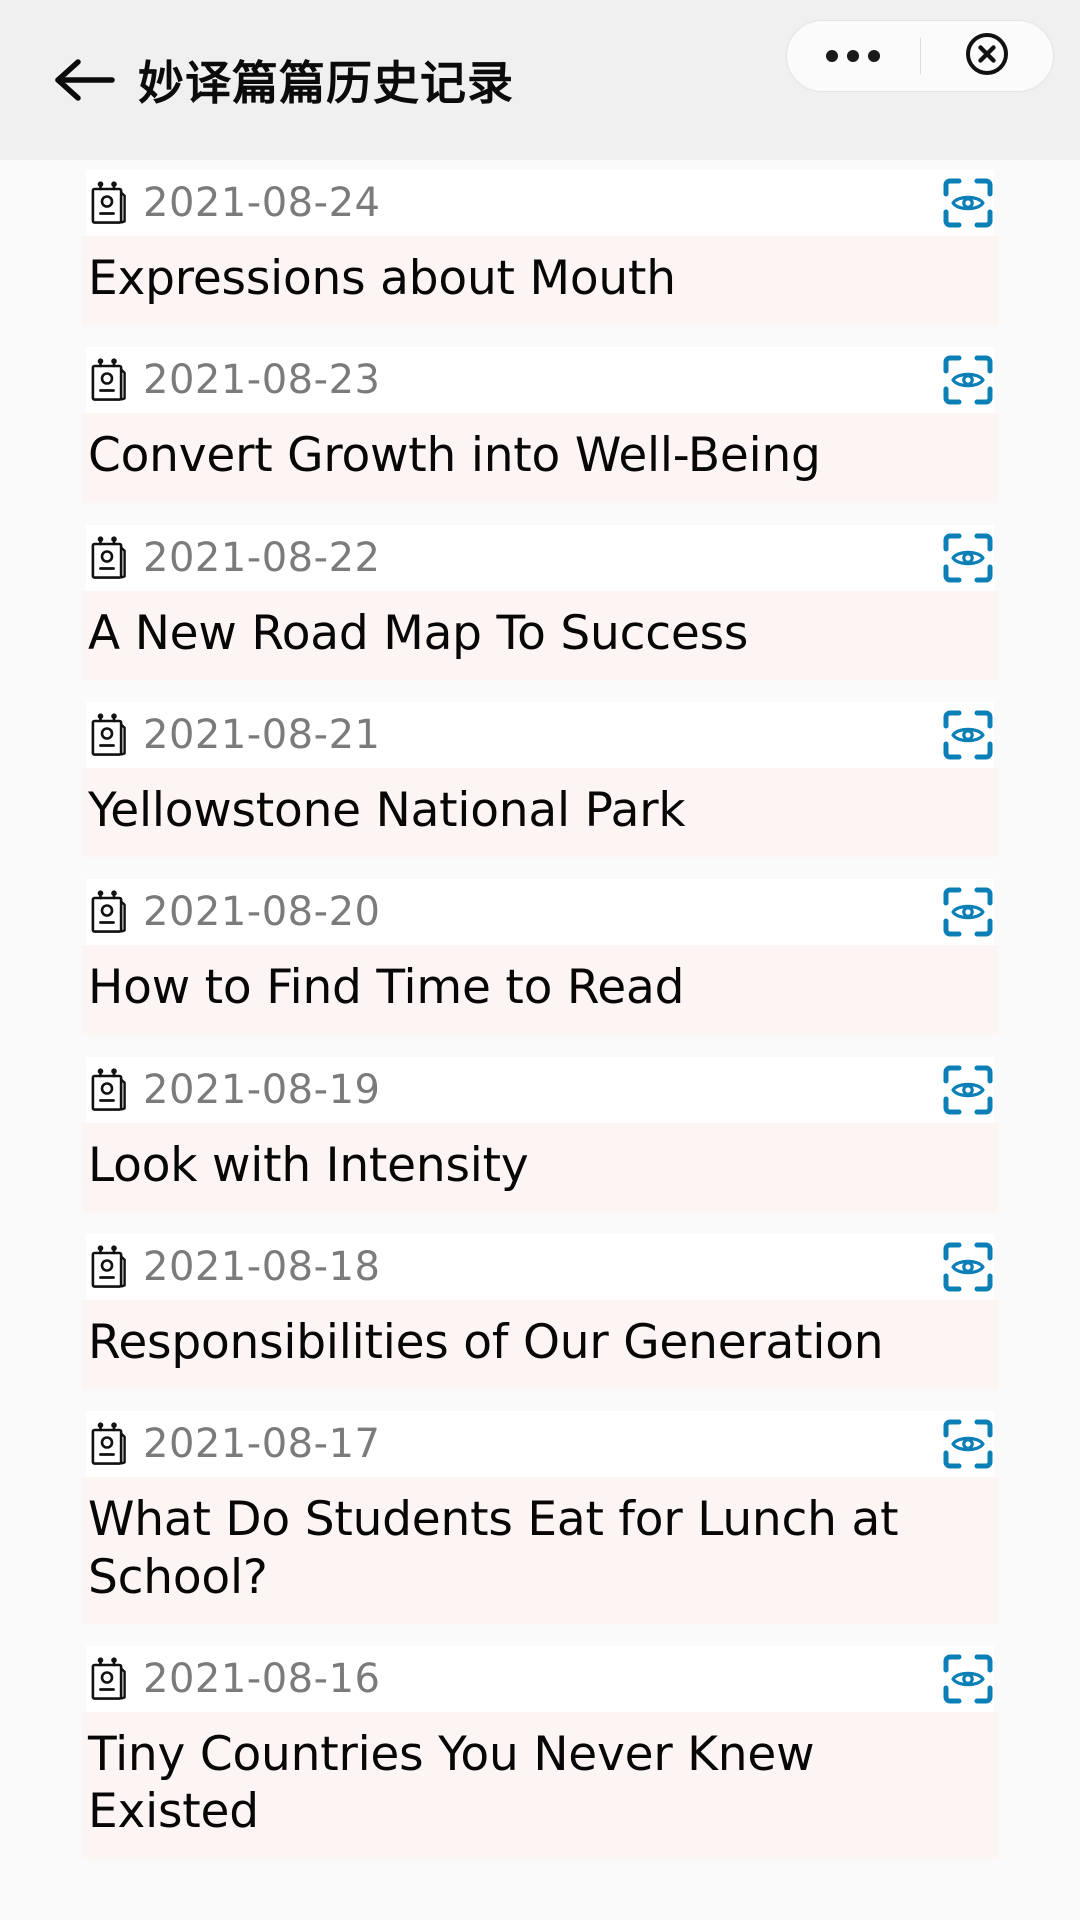 The height and width of the screenshot is (1920, 1080). Describe the element at coordinates (540, 1266) in the screenshot. I see `history-date-row: 2021-08-18` at that location.